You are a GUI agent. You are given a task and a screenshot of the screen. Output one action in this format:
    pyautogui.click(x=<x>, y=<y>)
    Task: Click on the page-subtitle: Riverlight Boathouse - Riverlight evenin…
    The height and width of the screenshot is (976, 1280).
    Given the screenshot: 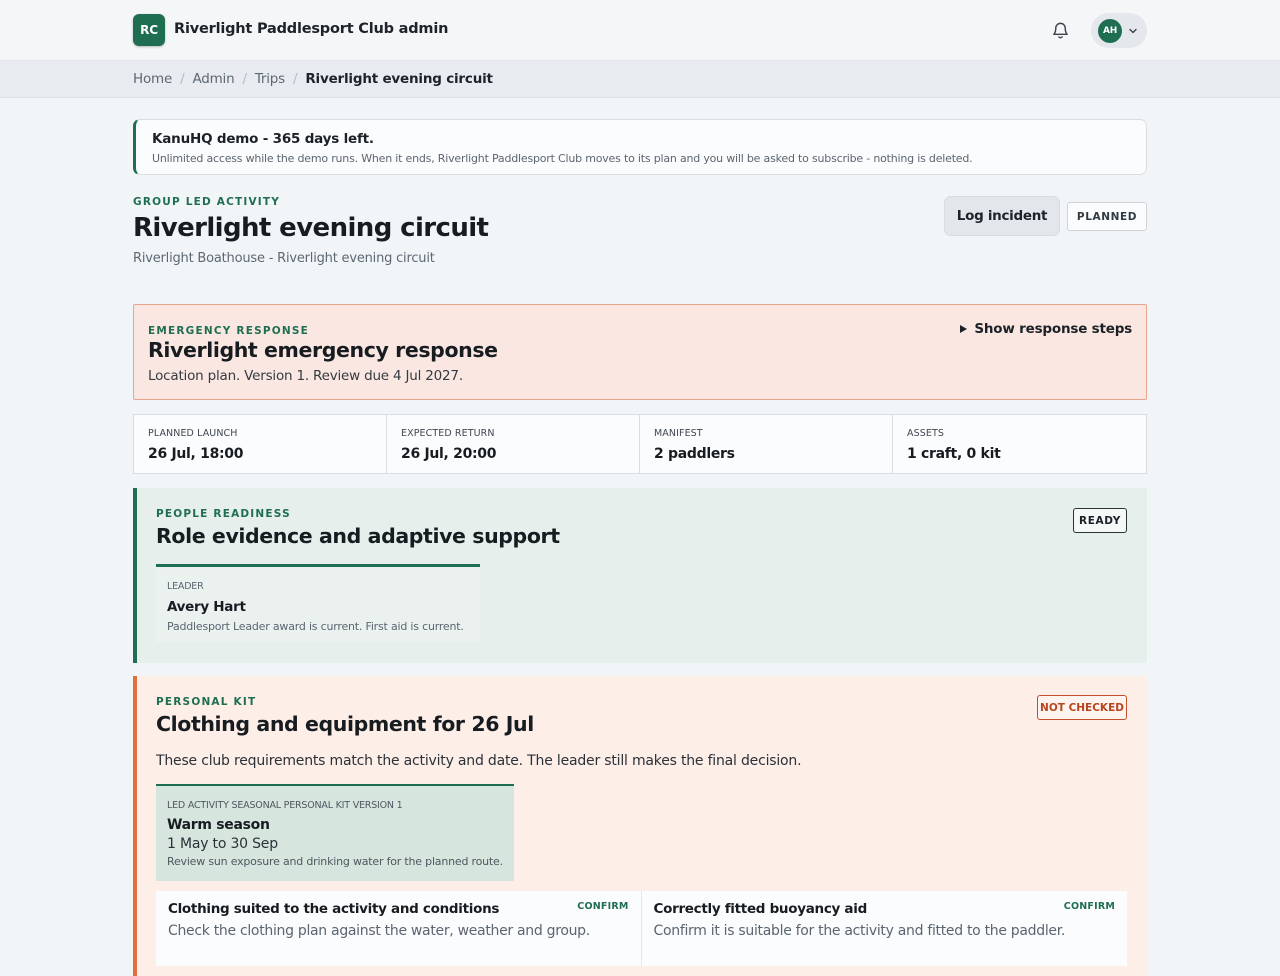 What is the action you would take?
    pyautogui.click(x=284, y=258)
    